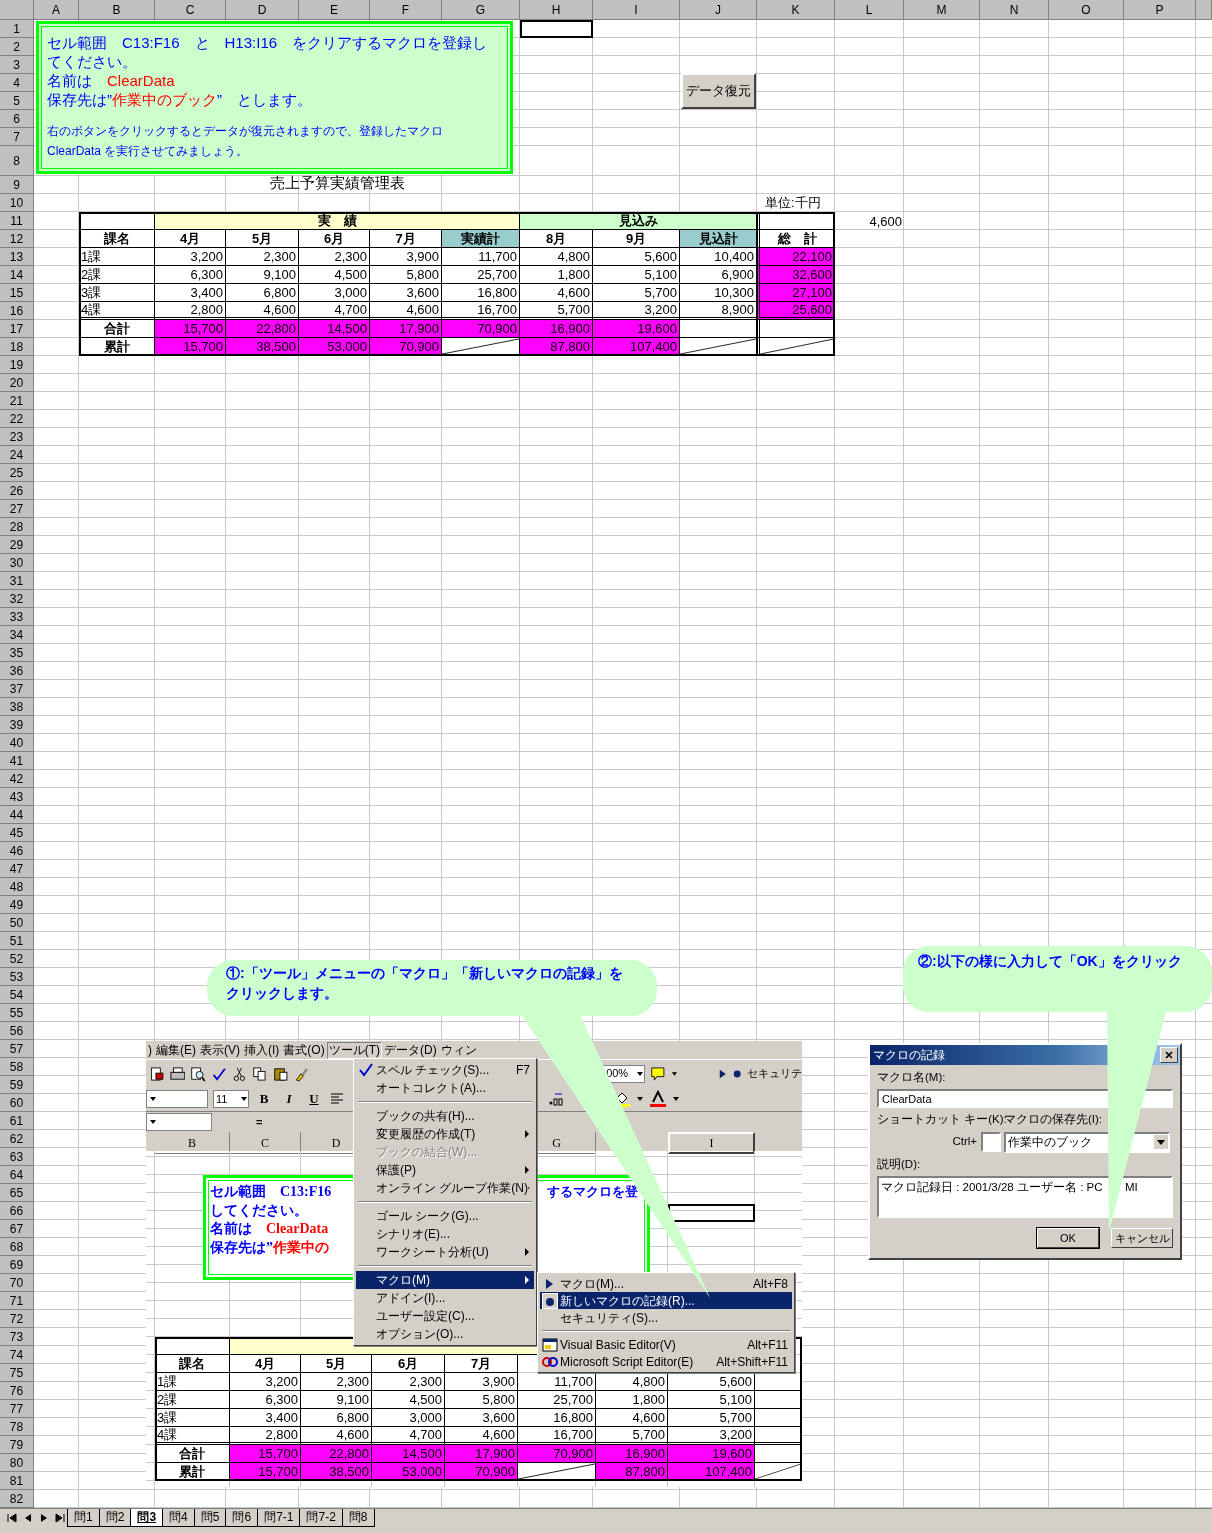  I want to click on row-header: 32, so click(17, 599).